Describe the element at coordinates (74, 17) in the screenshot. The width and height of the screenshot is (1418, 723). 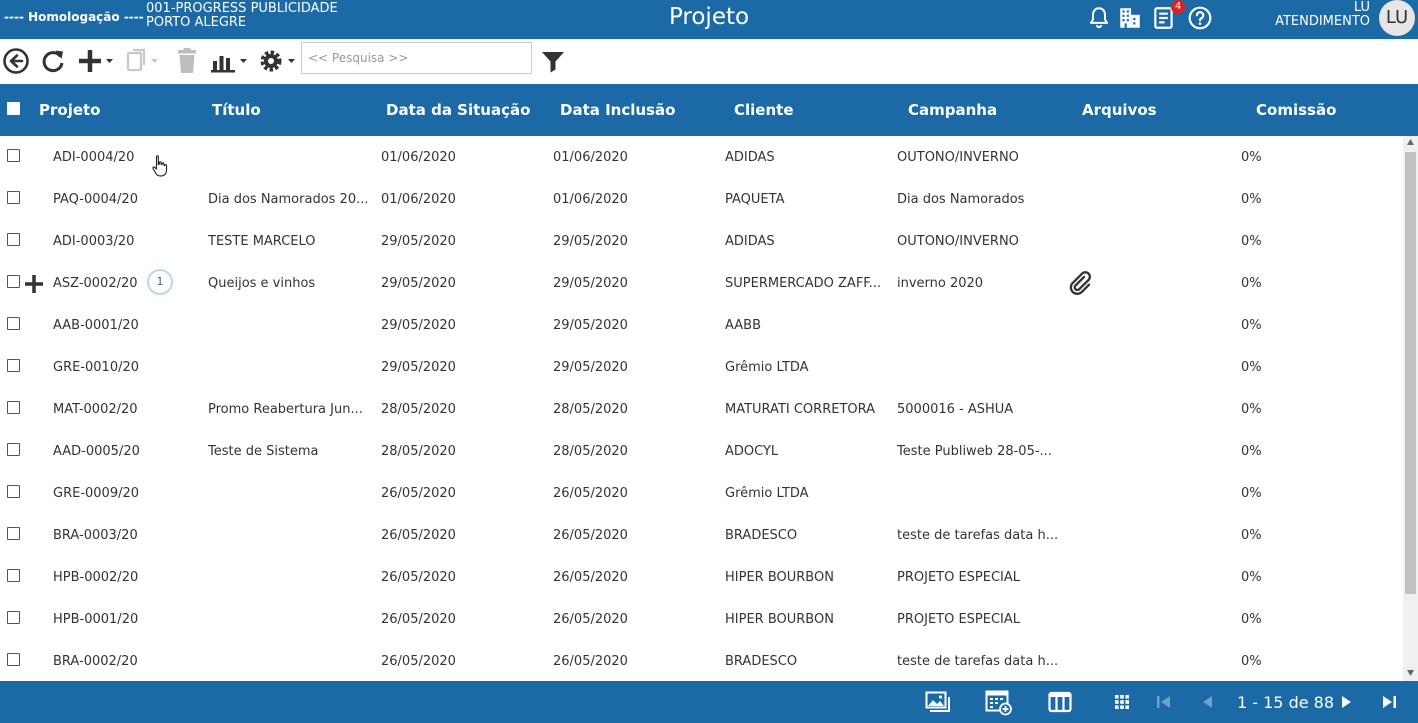
I see `environment-label: ---- Homologação ----` at that location.